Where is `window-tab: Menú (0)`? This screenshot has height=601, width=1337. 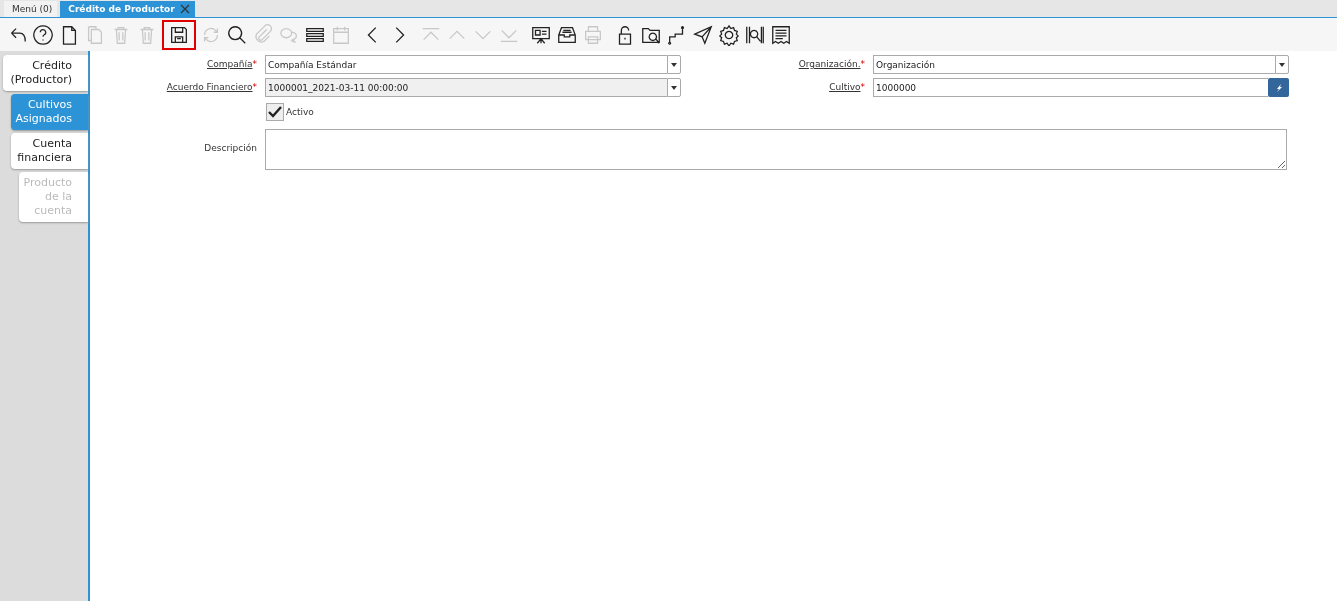
window-tab: Menú (0) is located at coordinates (31, 9).